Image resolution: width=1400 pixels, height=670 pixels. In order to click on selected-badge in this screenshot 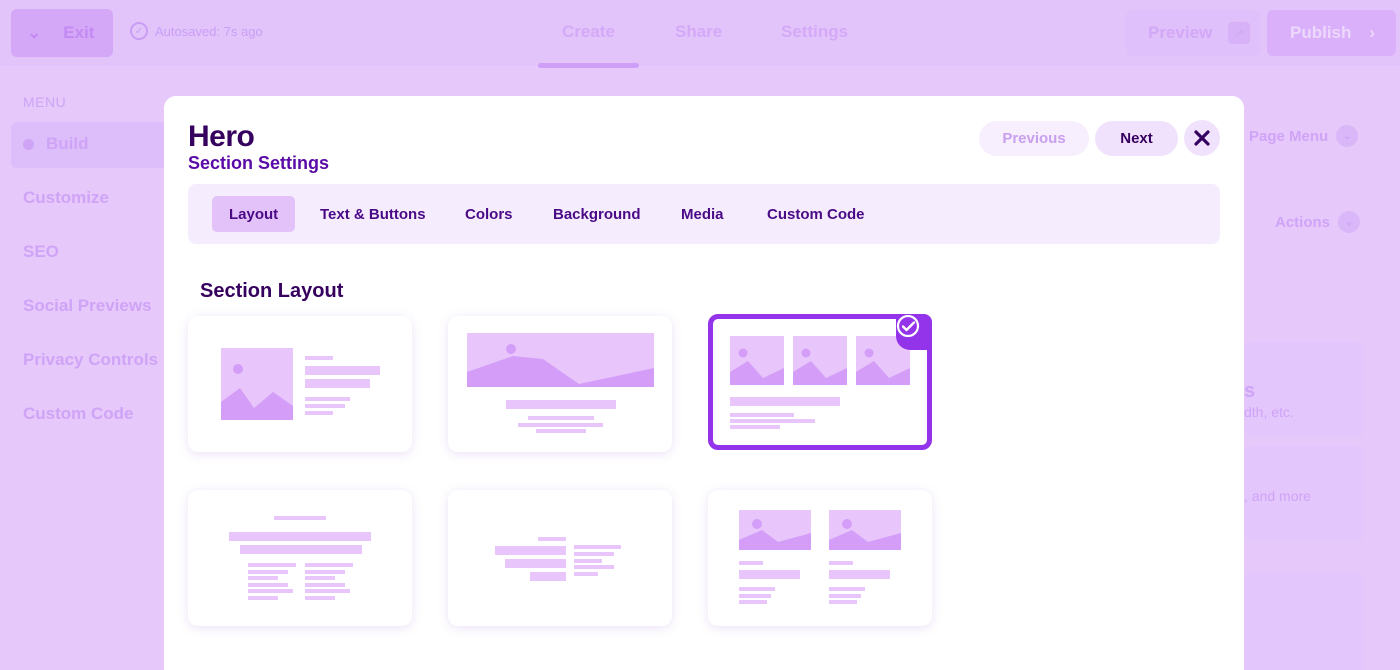, I will do `click(914, 332)`.